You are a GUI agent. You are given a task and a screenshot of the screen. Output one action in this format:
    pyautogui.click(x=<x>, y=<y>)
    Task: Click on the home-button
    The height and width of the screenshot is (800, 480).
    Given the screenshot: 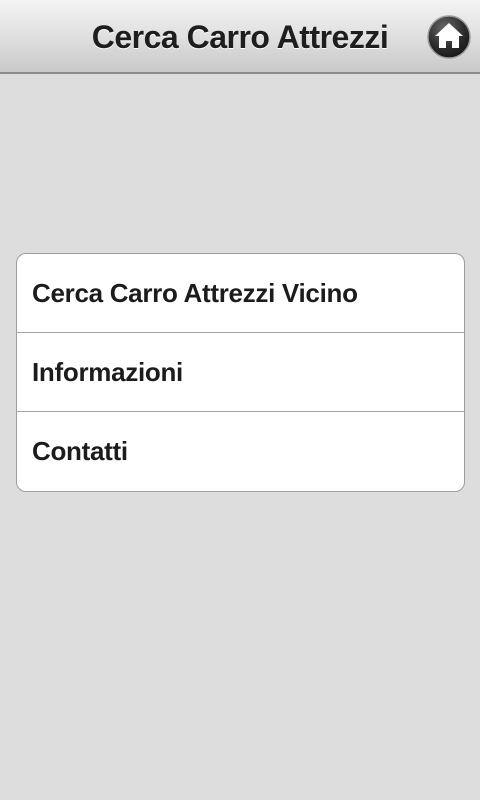 What is the action you would take?
    pyautogui.click(x=449, y=37)
    